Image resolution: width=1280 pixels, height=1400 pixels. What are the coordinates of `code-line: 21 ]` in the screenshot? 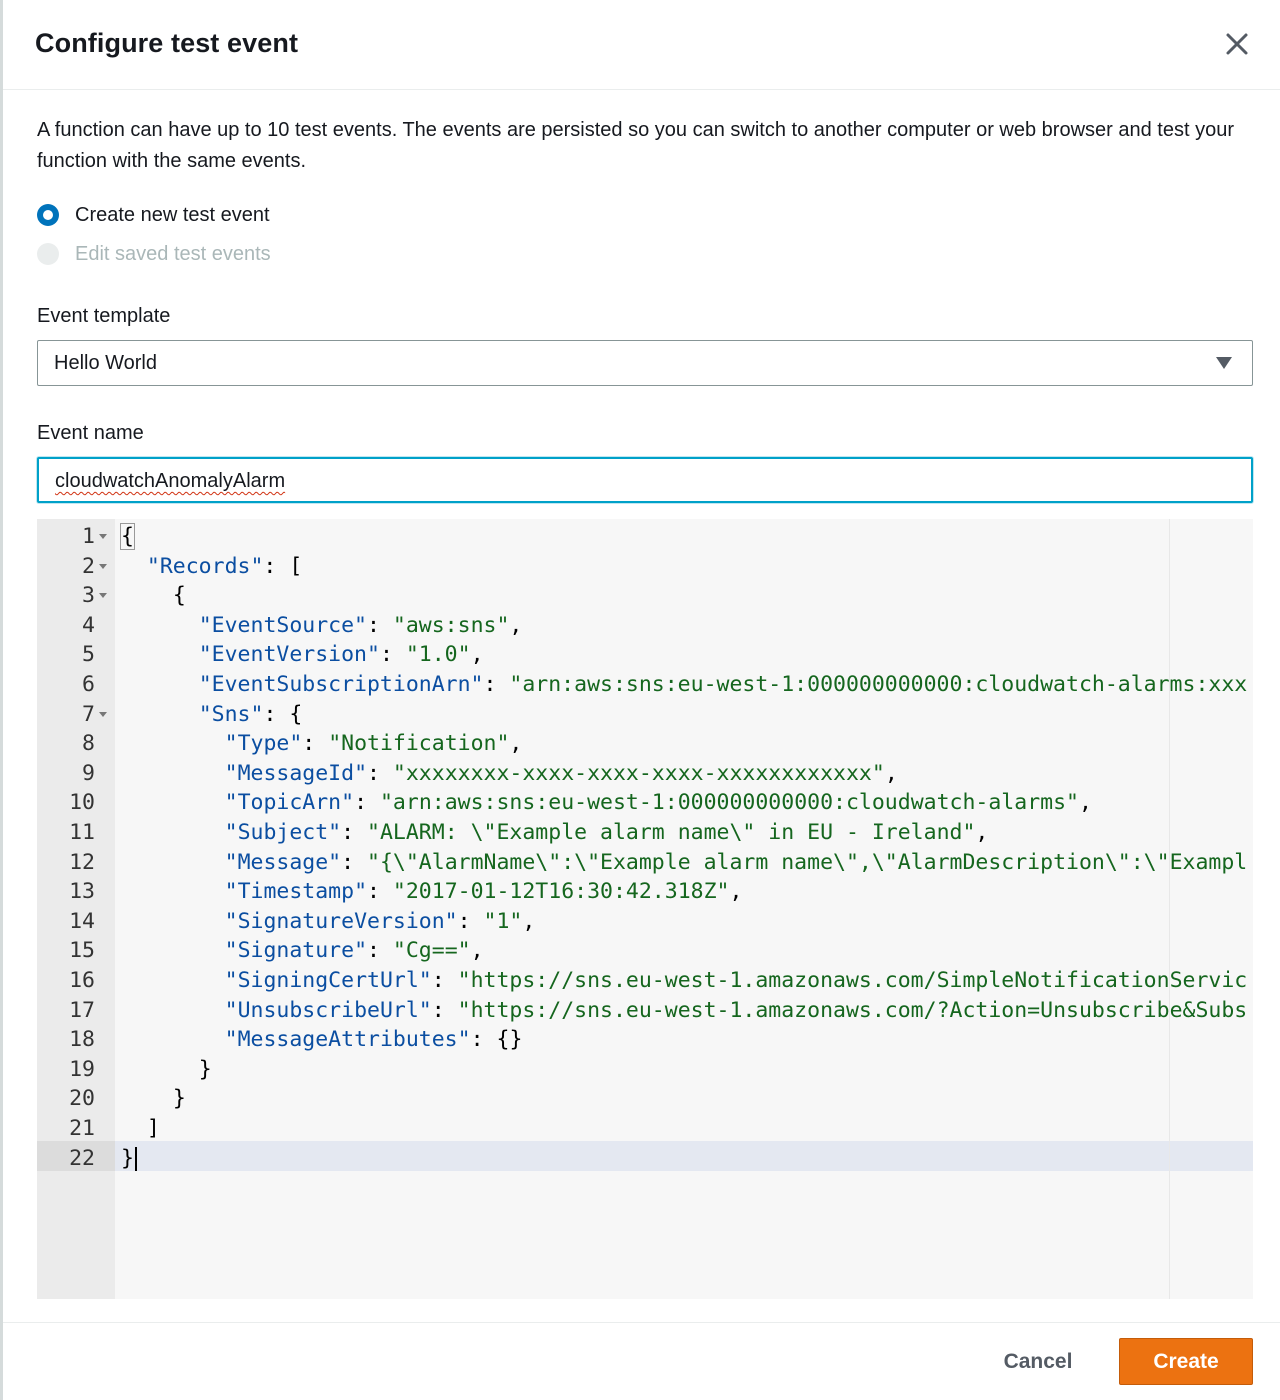 It's located at (645, 1129).